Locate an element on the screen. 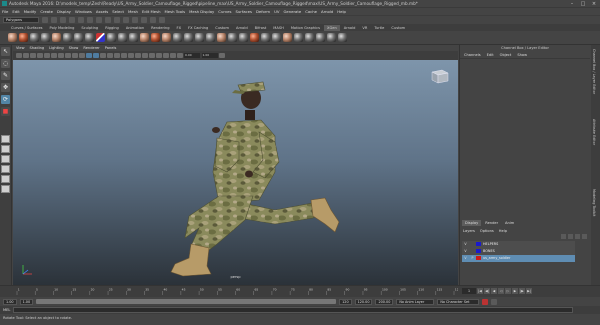 This screenshot has width=600, height=325. menu-display: Display is located at coordinates (64, 11).